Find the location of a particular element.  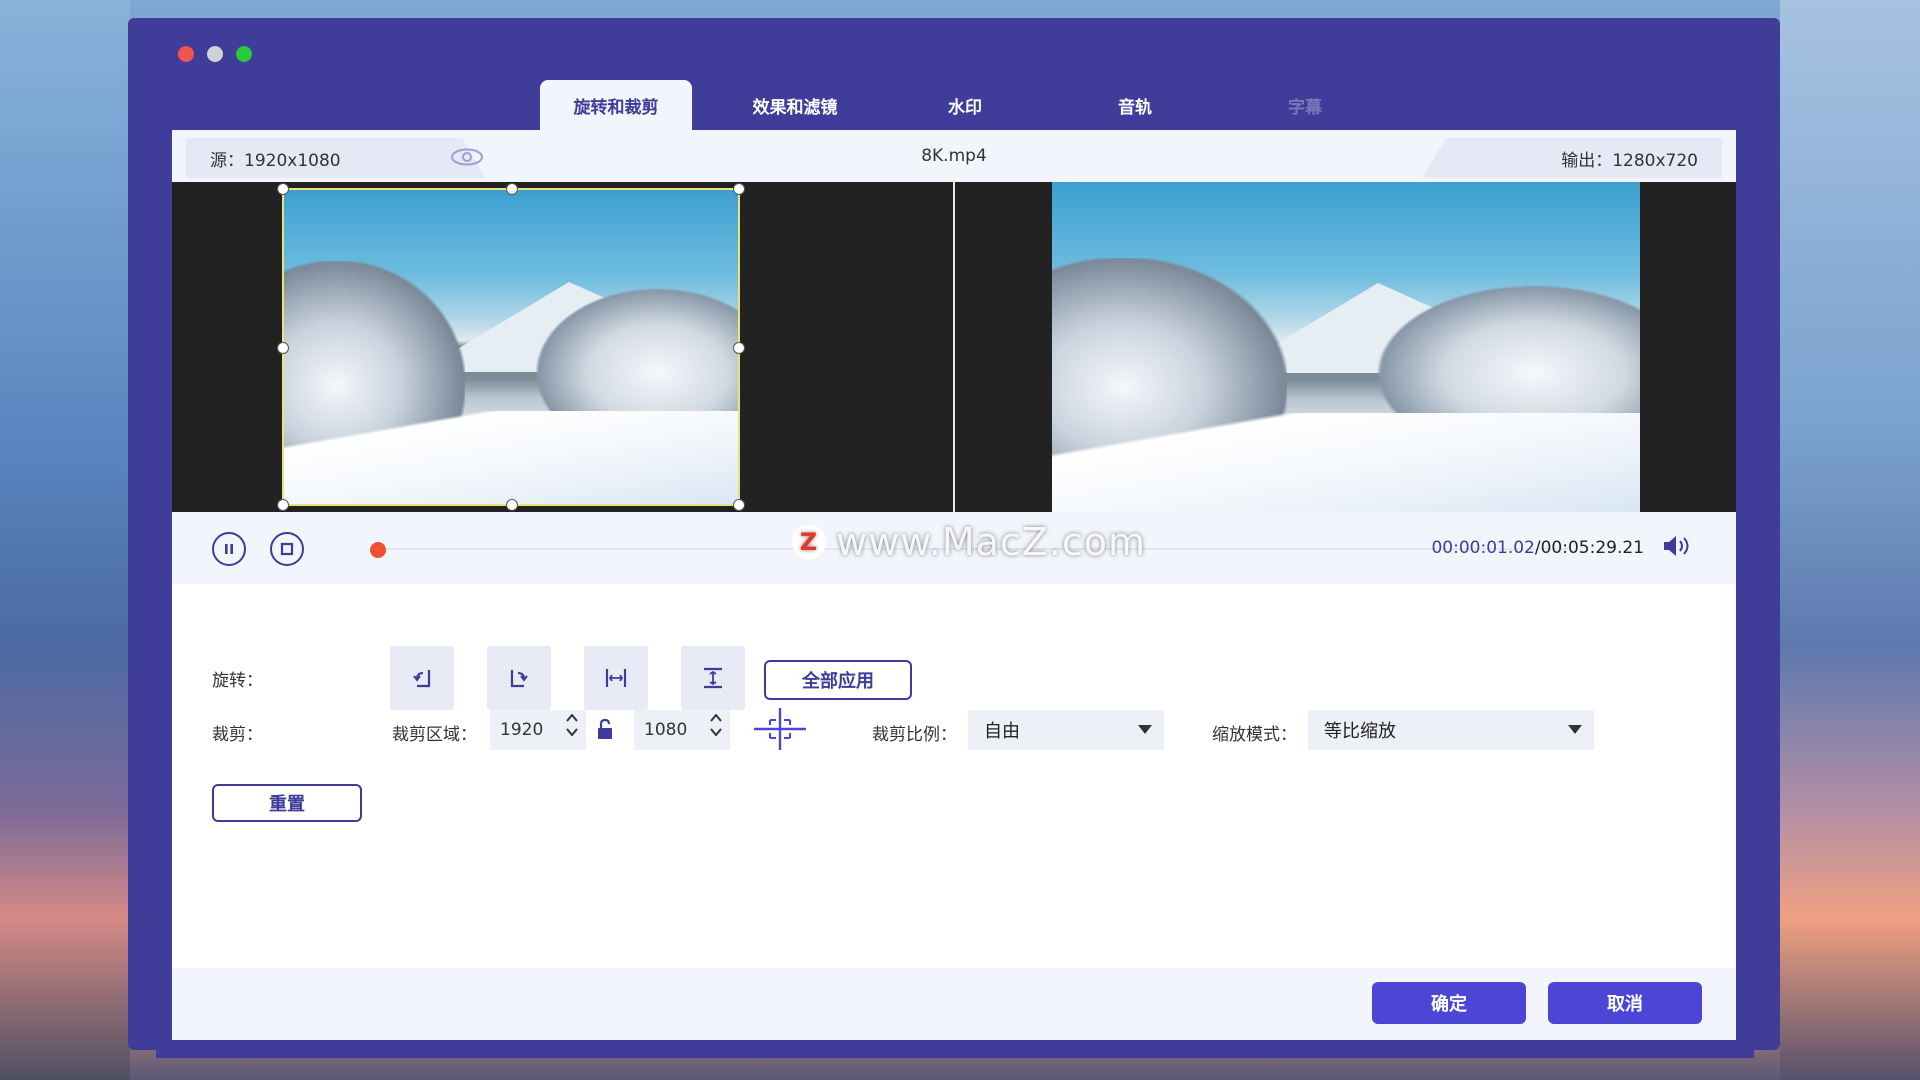

crop-handle-bottom is located at coordinates (512, 505).